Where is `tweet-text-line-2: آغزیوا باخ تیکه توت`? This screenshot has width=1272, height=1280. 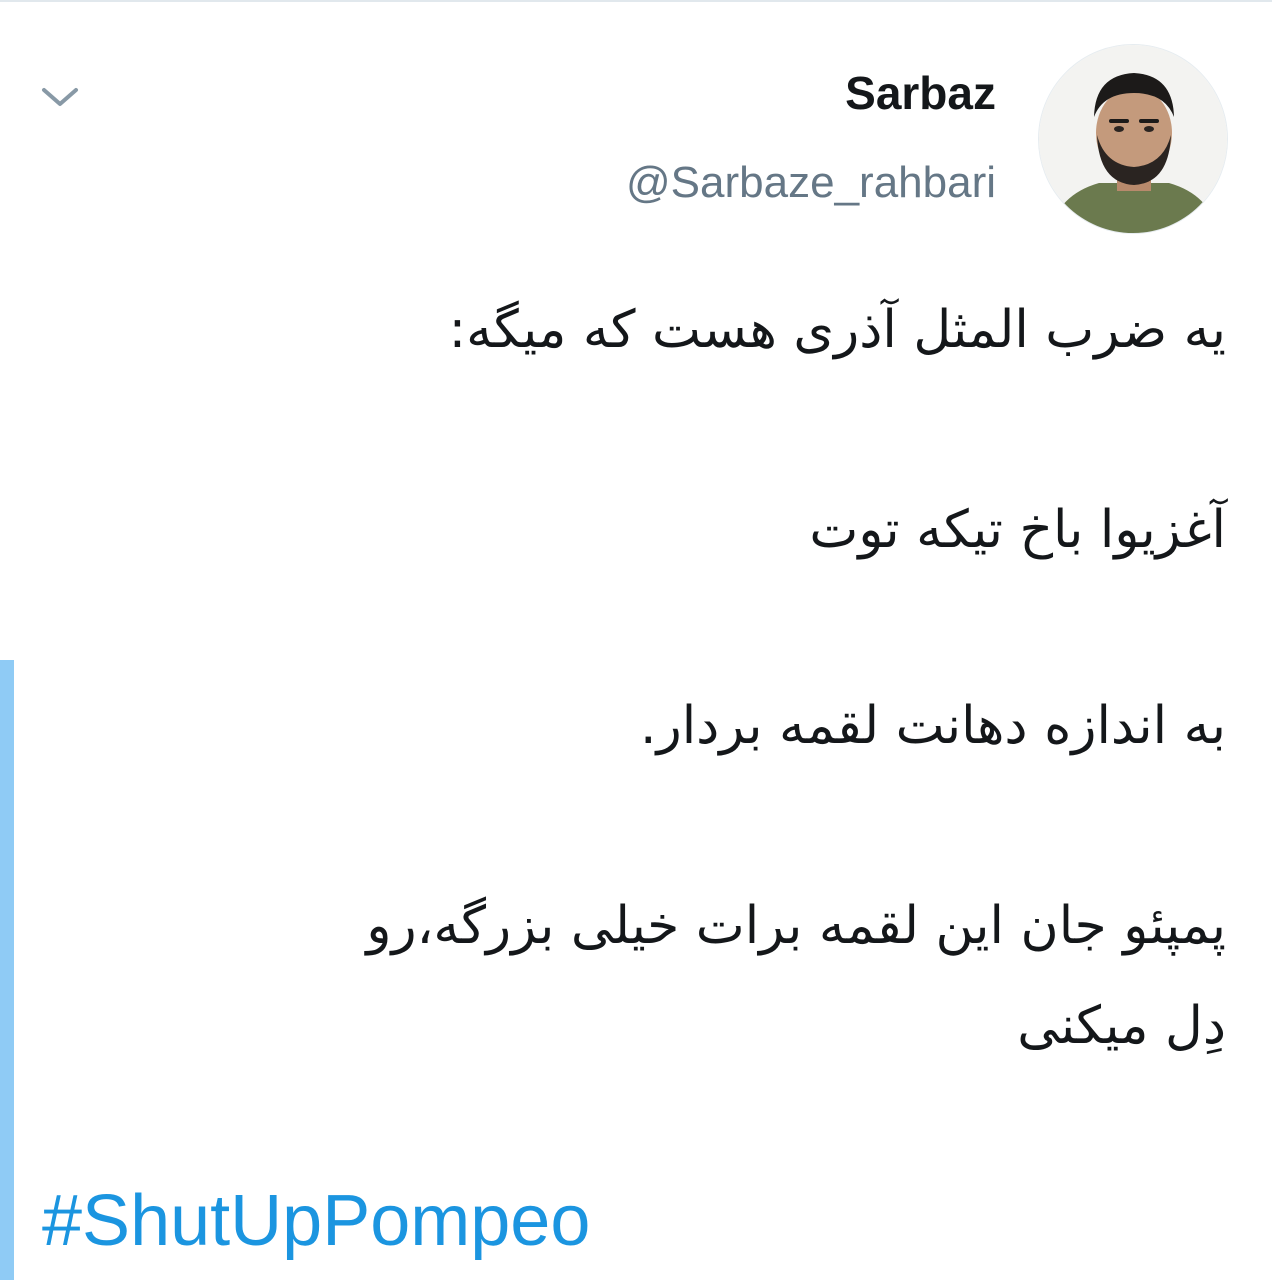
tweet-text-line-2: آغزیوا باخ تیکه توت is located at coordinates (1017, 530).